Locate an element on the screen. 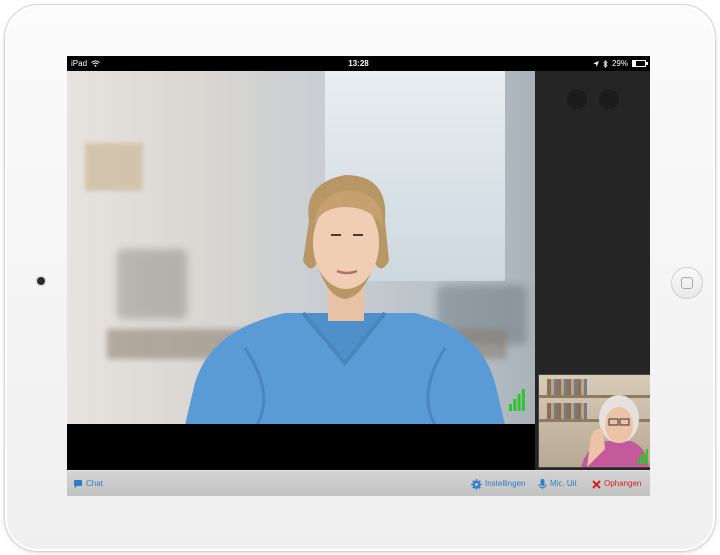 This screenshot has height=555, width=720. settings-button: Instellingen is located at coordinates (498, 483).